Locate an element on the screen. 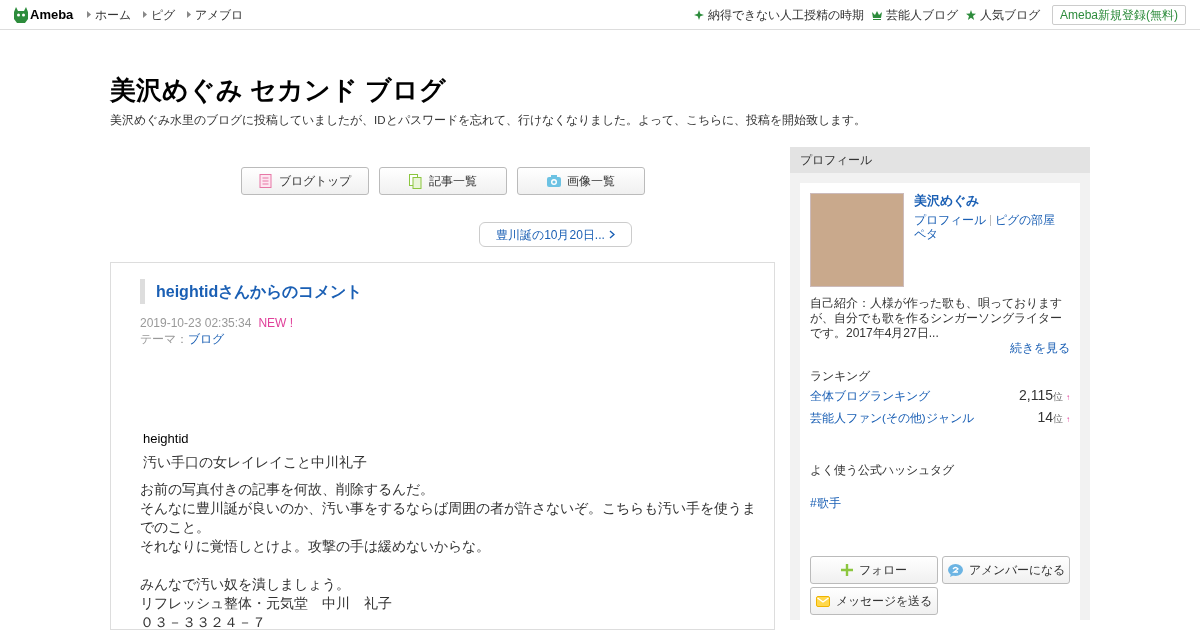 Image resolution: width=1200 pixels, height=630 pixels. comment-author: heightid is located at coordinates (166, 439).